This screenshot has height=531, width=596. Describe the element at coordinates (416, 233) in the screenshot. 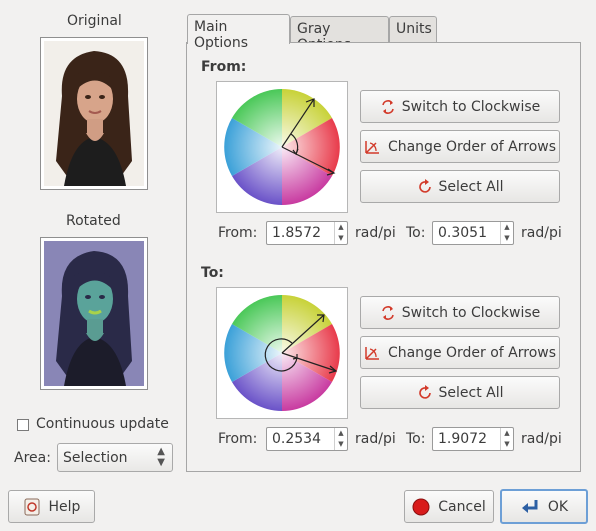

I see `from-range-to-label: To:` at that location.